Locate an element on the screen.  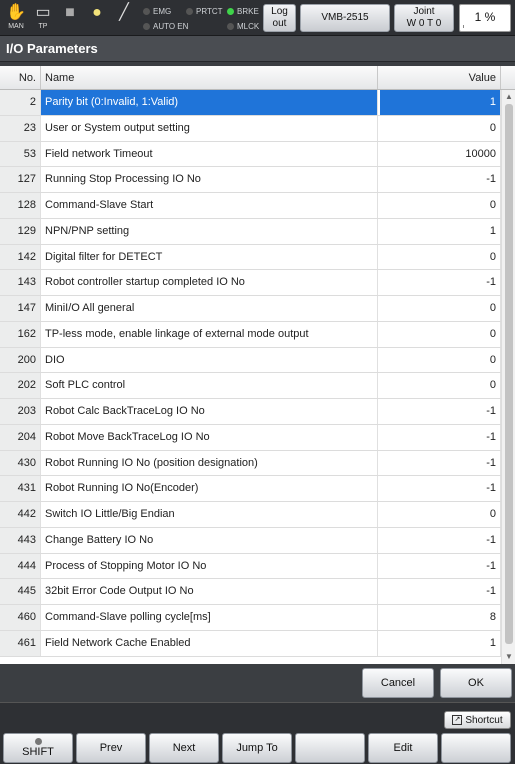
mode-label: MAN is located at coordinates (16, 26).